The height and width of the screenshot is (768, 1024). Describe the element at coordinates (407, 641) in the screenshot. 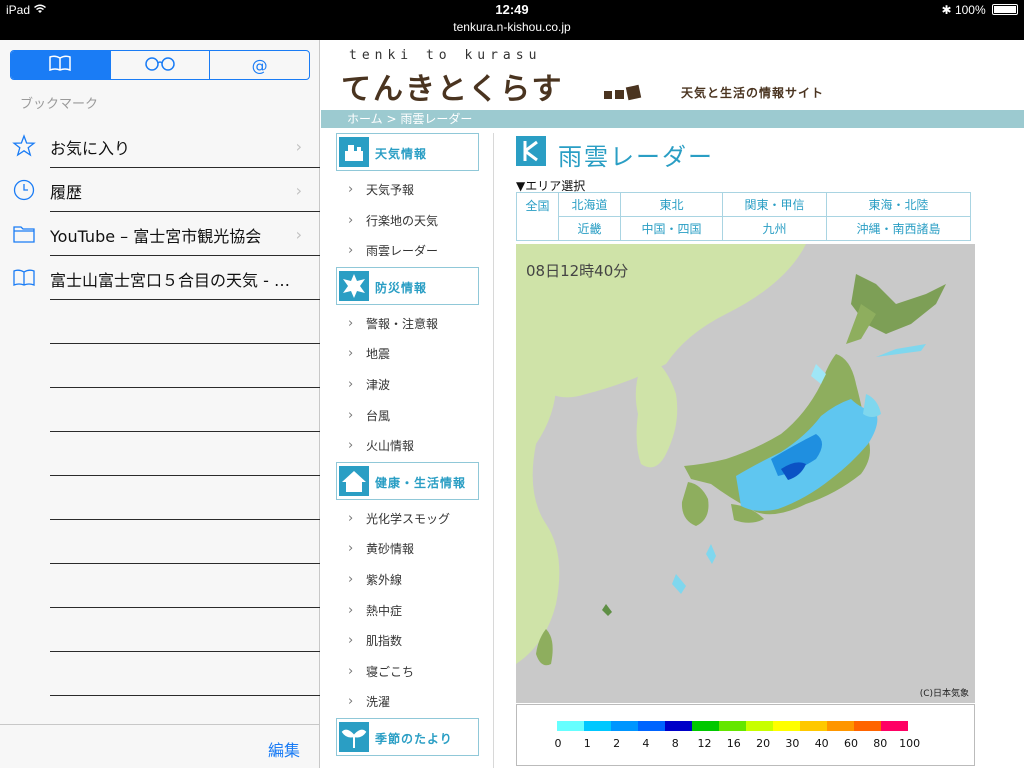

I see `nav-item-skin-index: 肌指数` at that location.